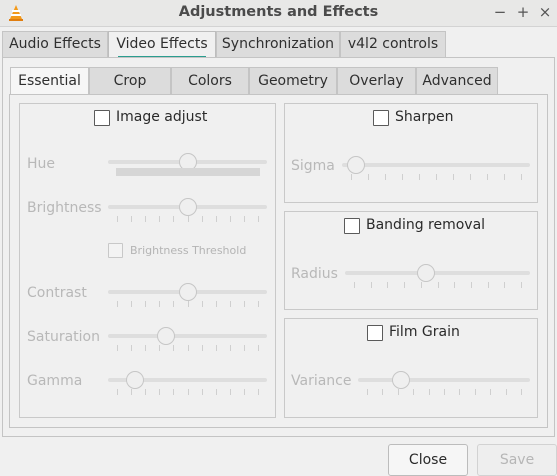 The width and height of the screenshot is (557, 476). What do you see at coordinates (187, 380) in the screenshot?
I see `gamma-slider` at bounding box center [187, 380].